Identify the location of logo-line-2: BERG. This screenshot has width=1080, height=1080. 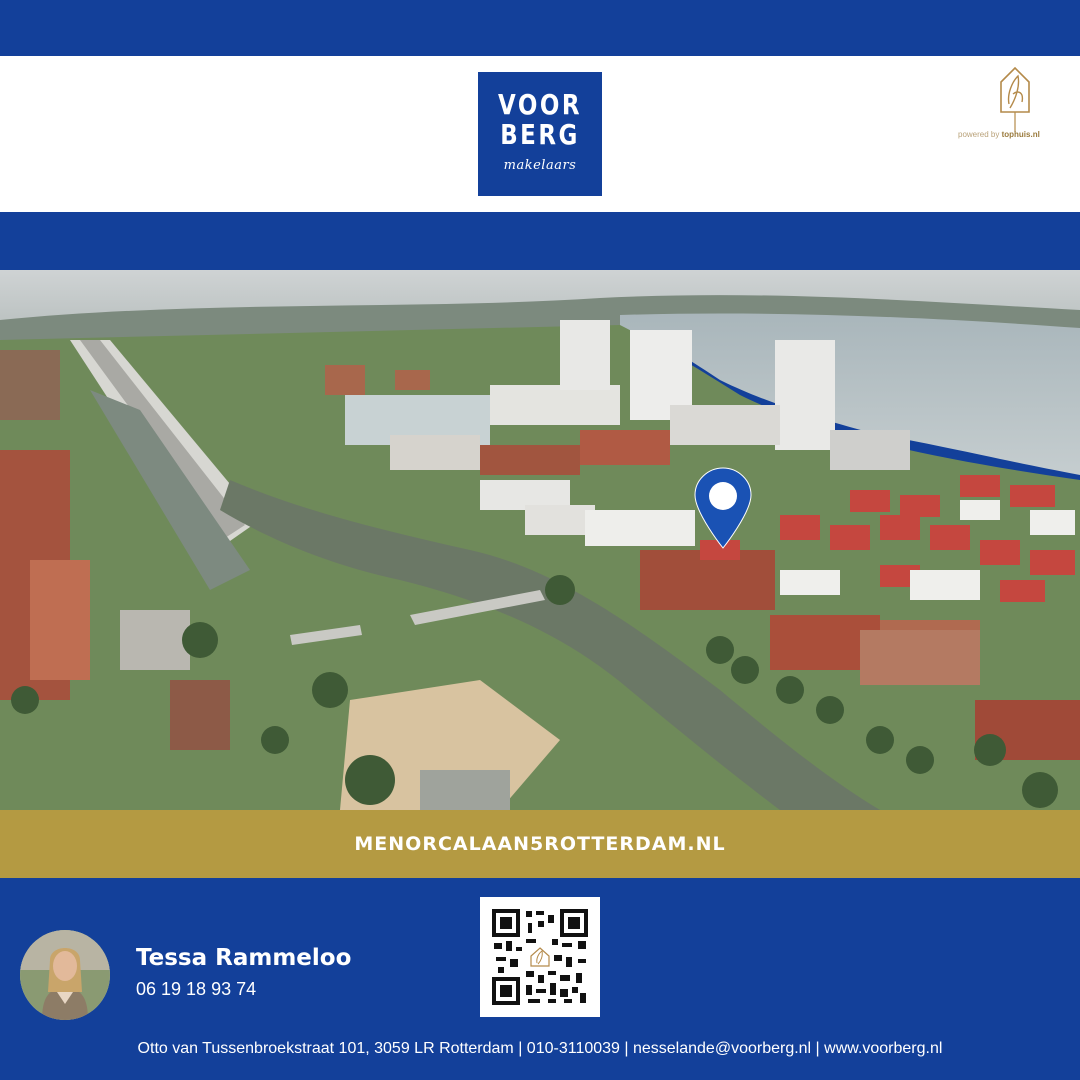
(540, 134).